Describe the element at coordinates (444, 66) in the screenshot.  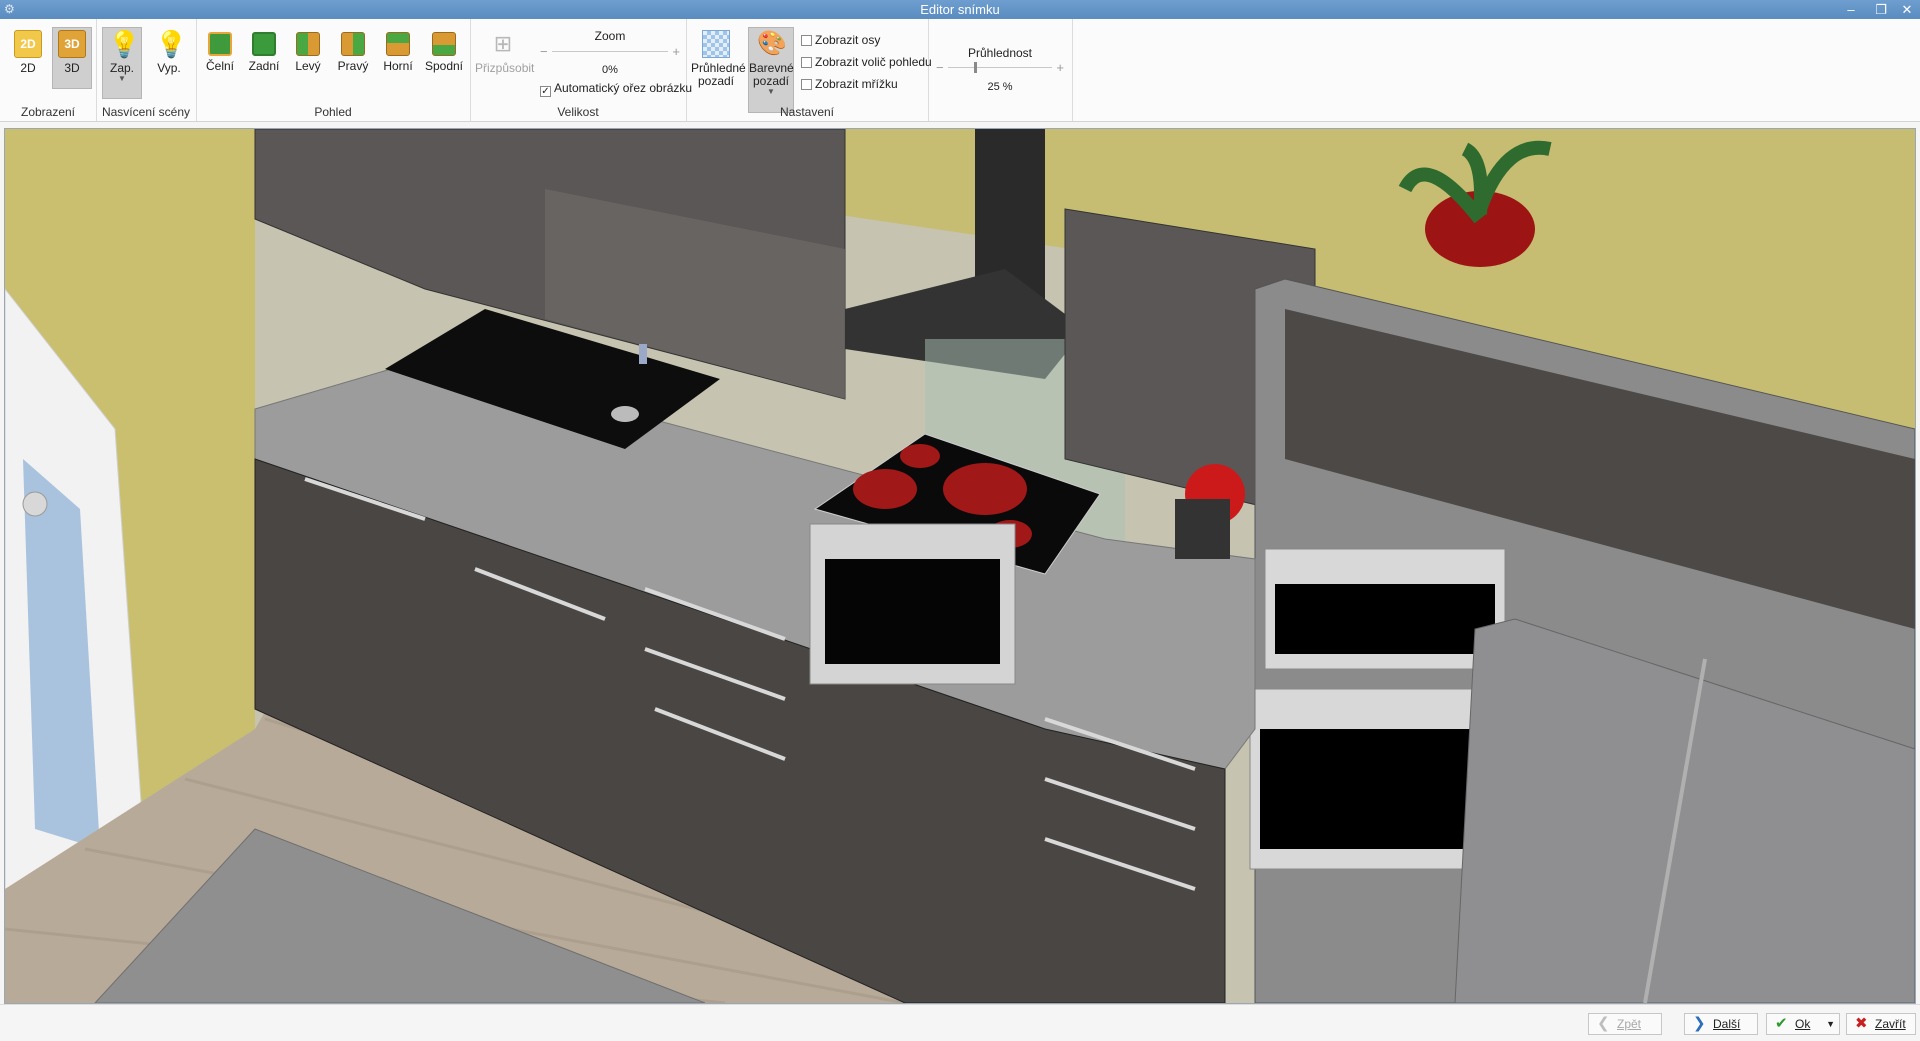
I see `view-bottom-label: Spodní` at that location.